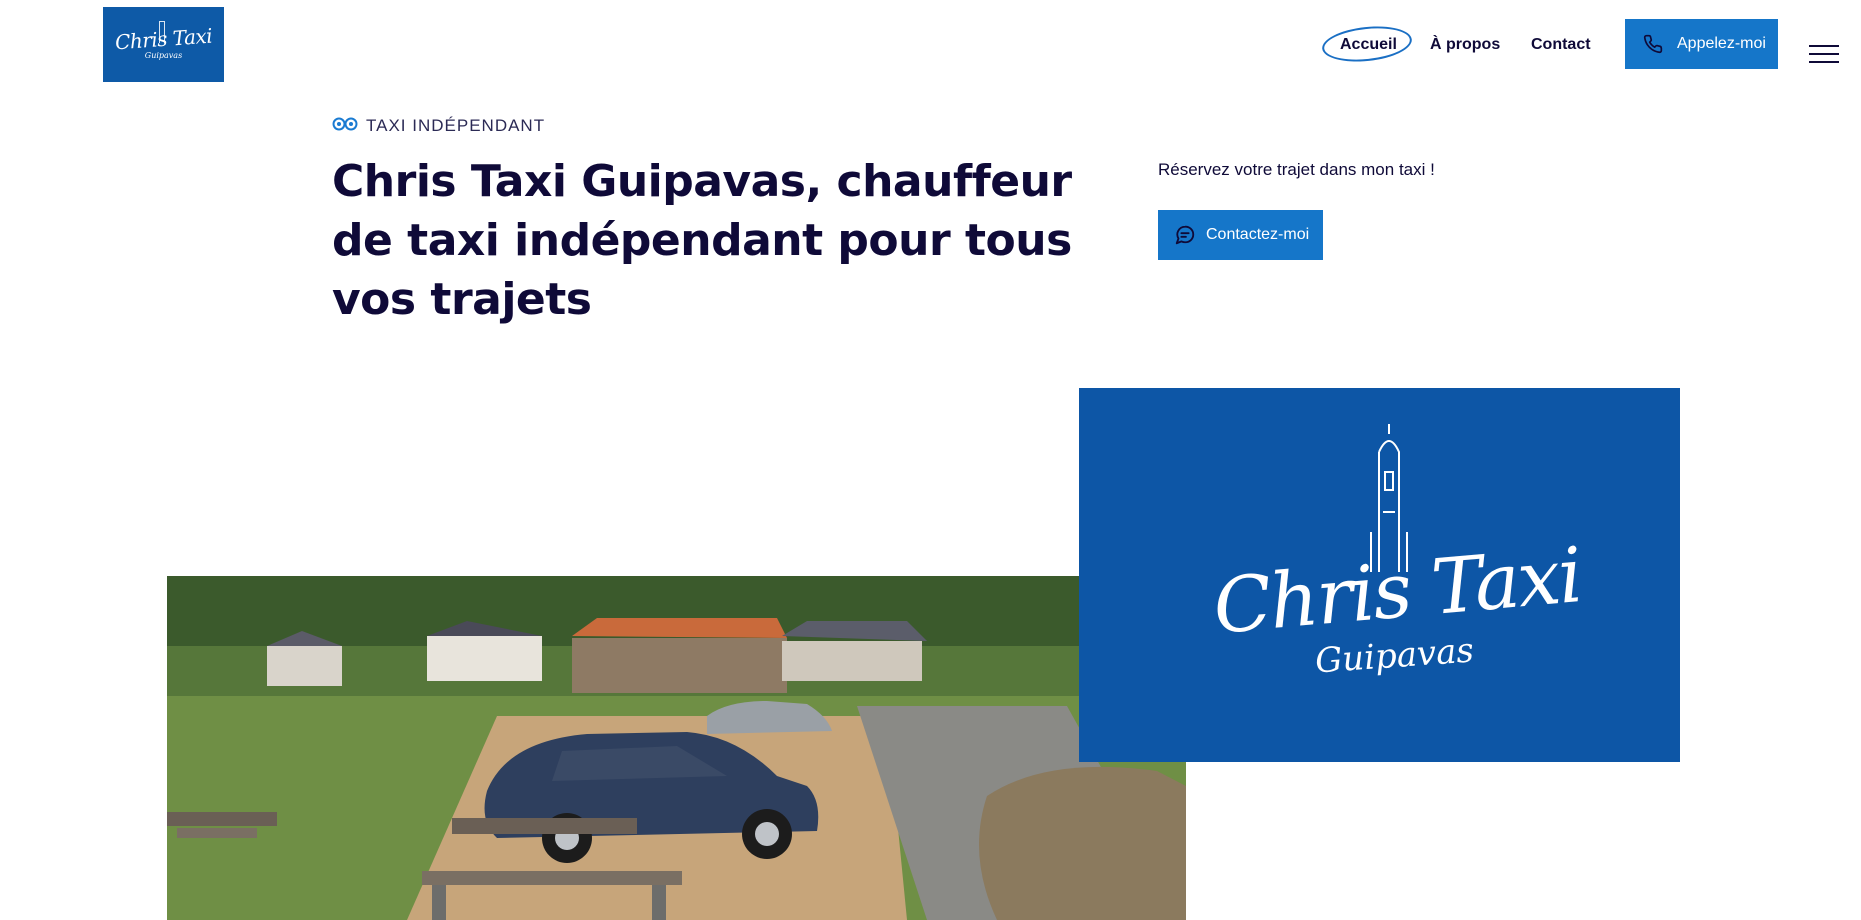 The image size is (1861, 920). I want to click on hero-eyebrow: TAXI INDÉPENDANT, so click(438, 126).